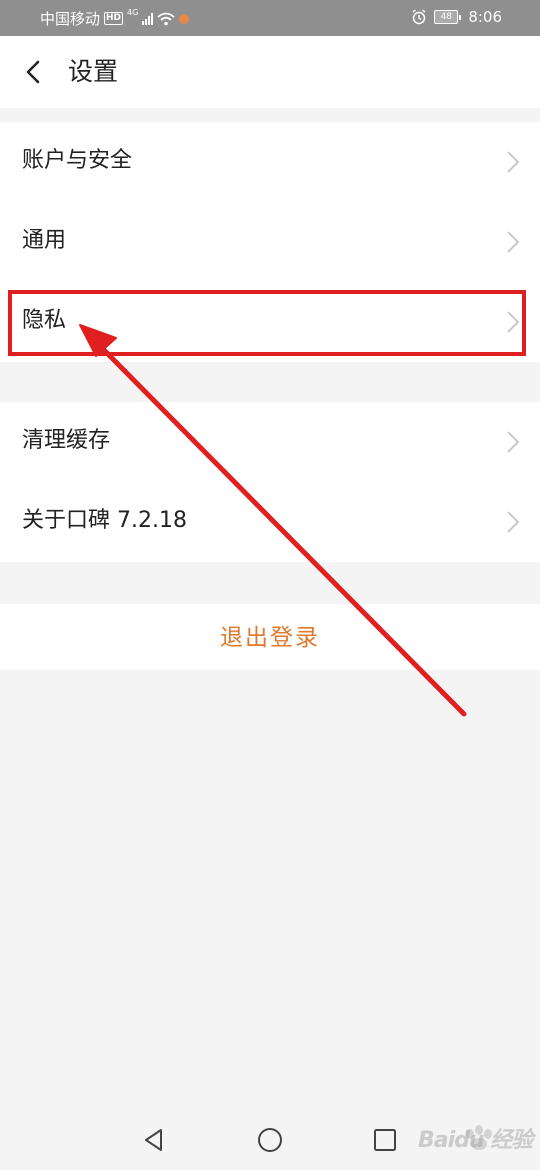 The image size is (540, 1170). I want to click on settings-group-secondary: 清理缓存 关于口碑 7.2.18, so click(270, 482).